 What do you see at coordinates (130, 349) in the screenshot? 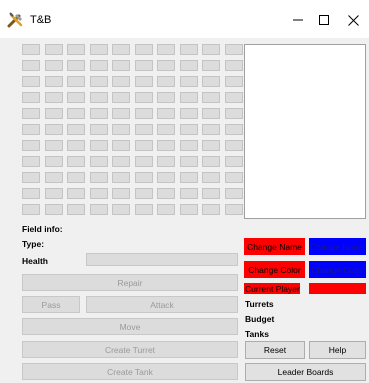
I see `create-turret-button: Create Turret` at bounding box center [130, 349].